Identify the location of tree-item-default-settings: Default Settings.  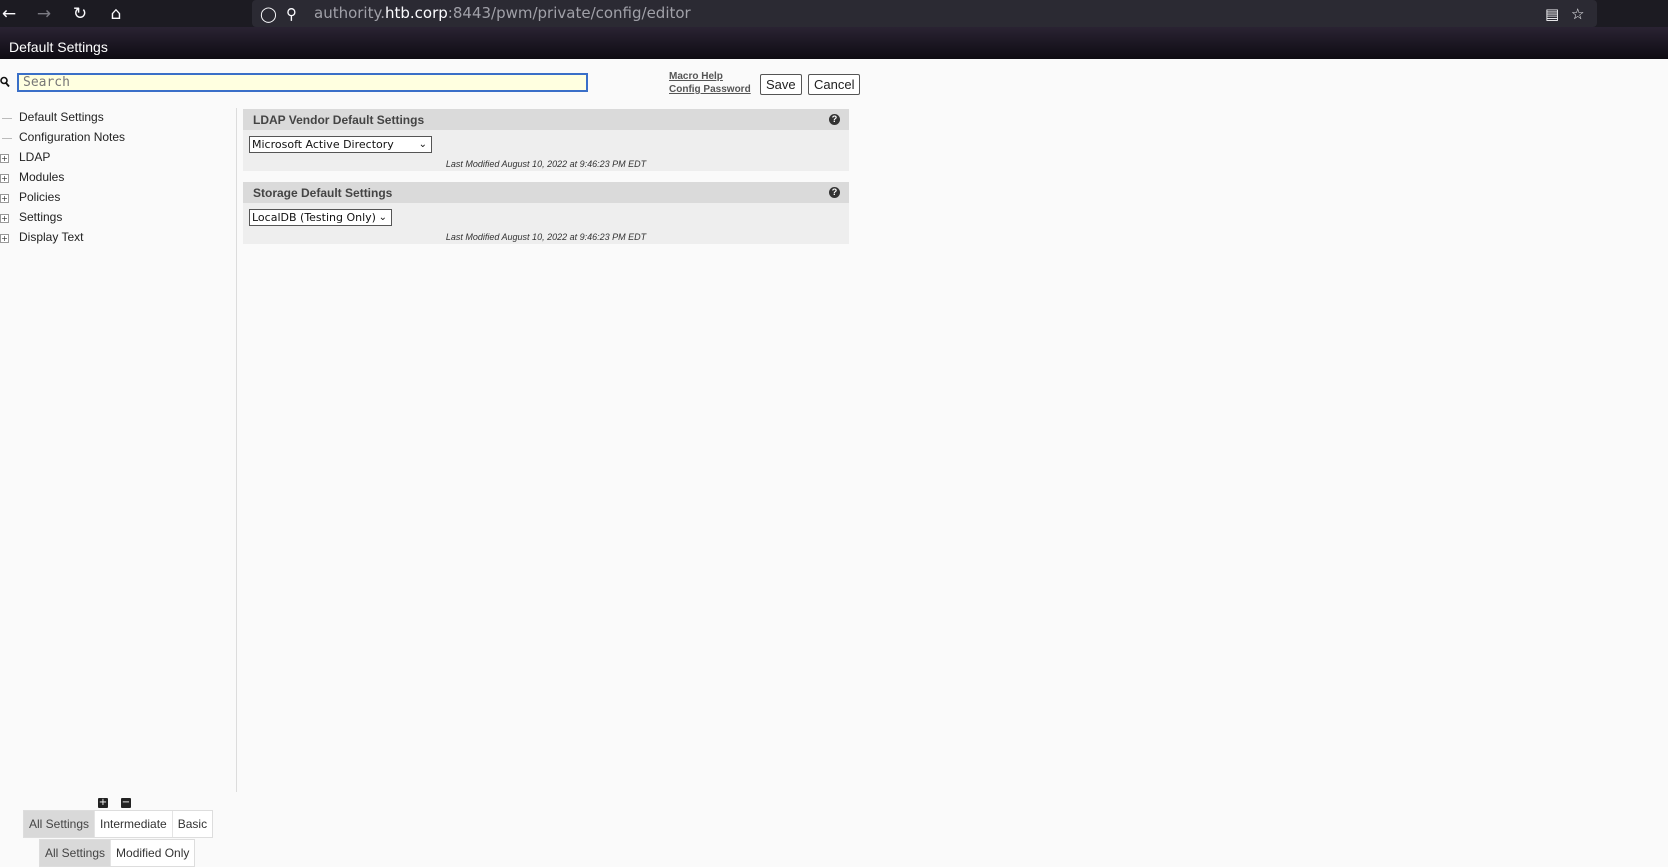
(118, 118).